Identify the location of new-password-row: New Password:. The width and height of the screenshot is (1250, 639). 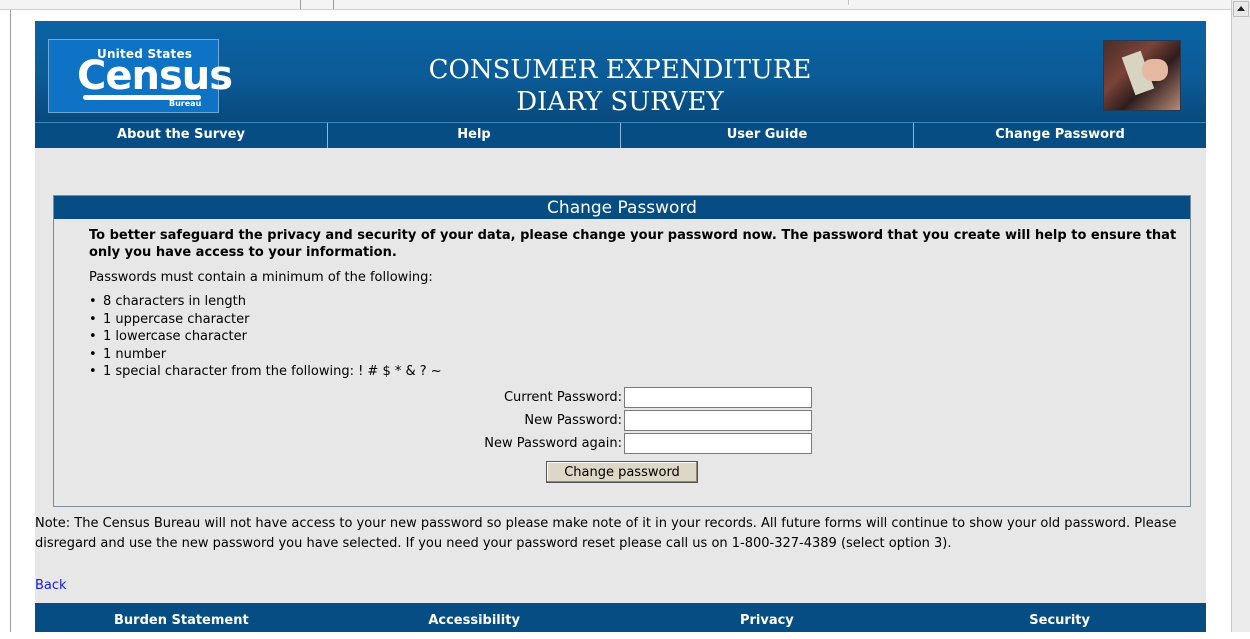
(584, 421).